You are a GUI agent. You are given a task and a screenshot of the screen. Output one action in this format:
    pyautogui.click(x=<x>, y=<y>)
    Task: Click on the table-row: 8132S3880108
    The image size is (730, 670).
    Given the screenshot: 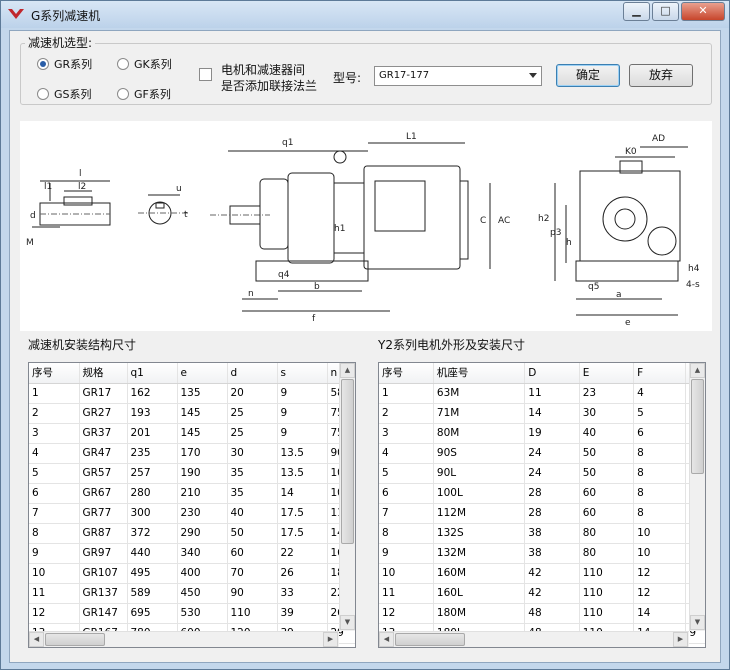 What is the action you would take?
    pyautogui.click(x=542, y=533)
    